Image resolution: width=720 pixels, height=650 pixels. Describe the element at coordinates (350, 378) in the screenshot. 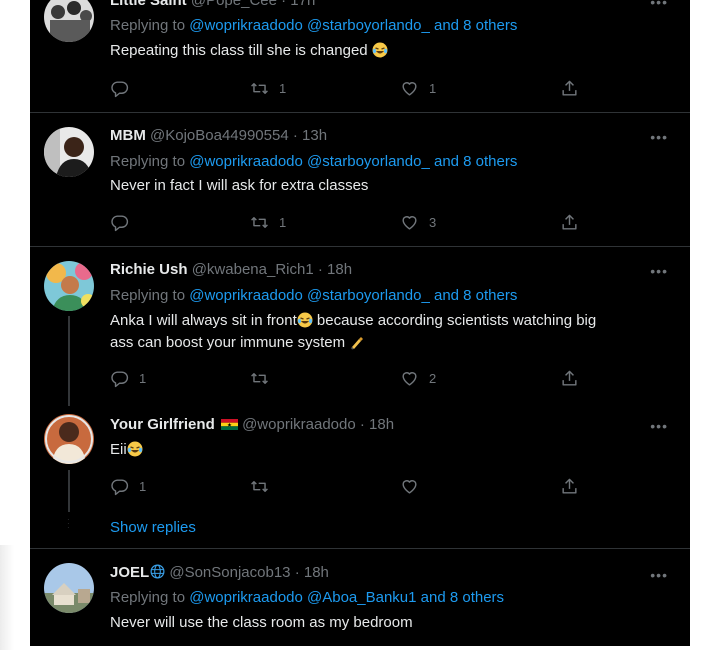

I see `tweet-actions: 1 2` at that location.